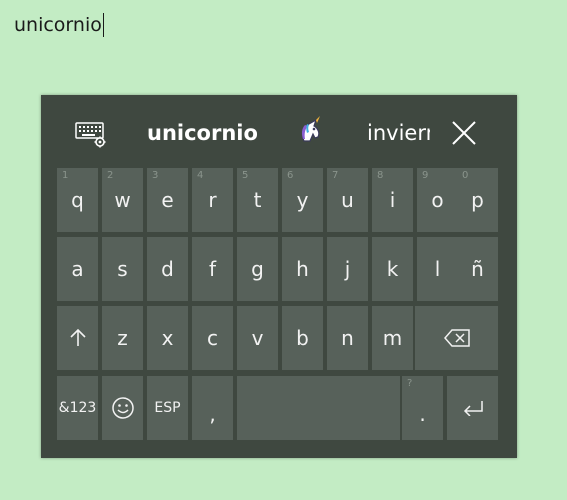 This screenshot has width=567, height=500. I want to click on key-a: a, so click(77, 269).